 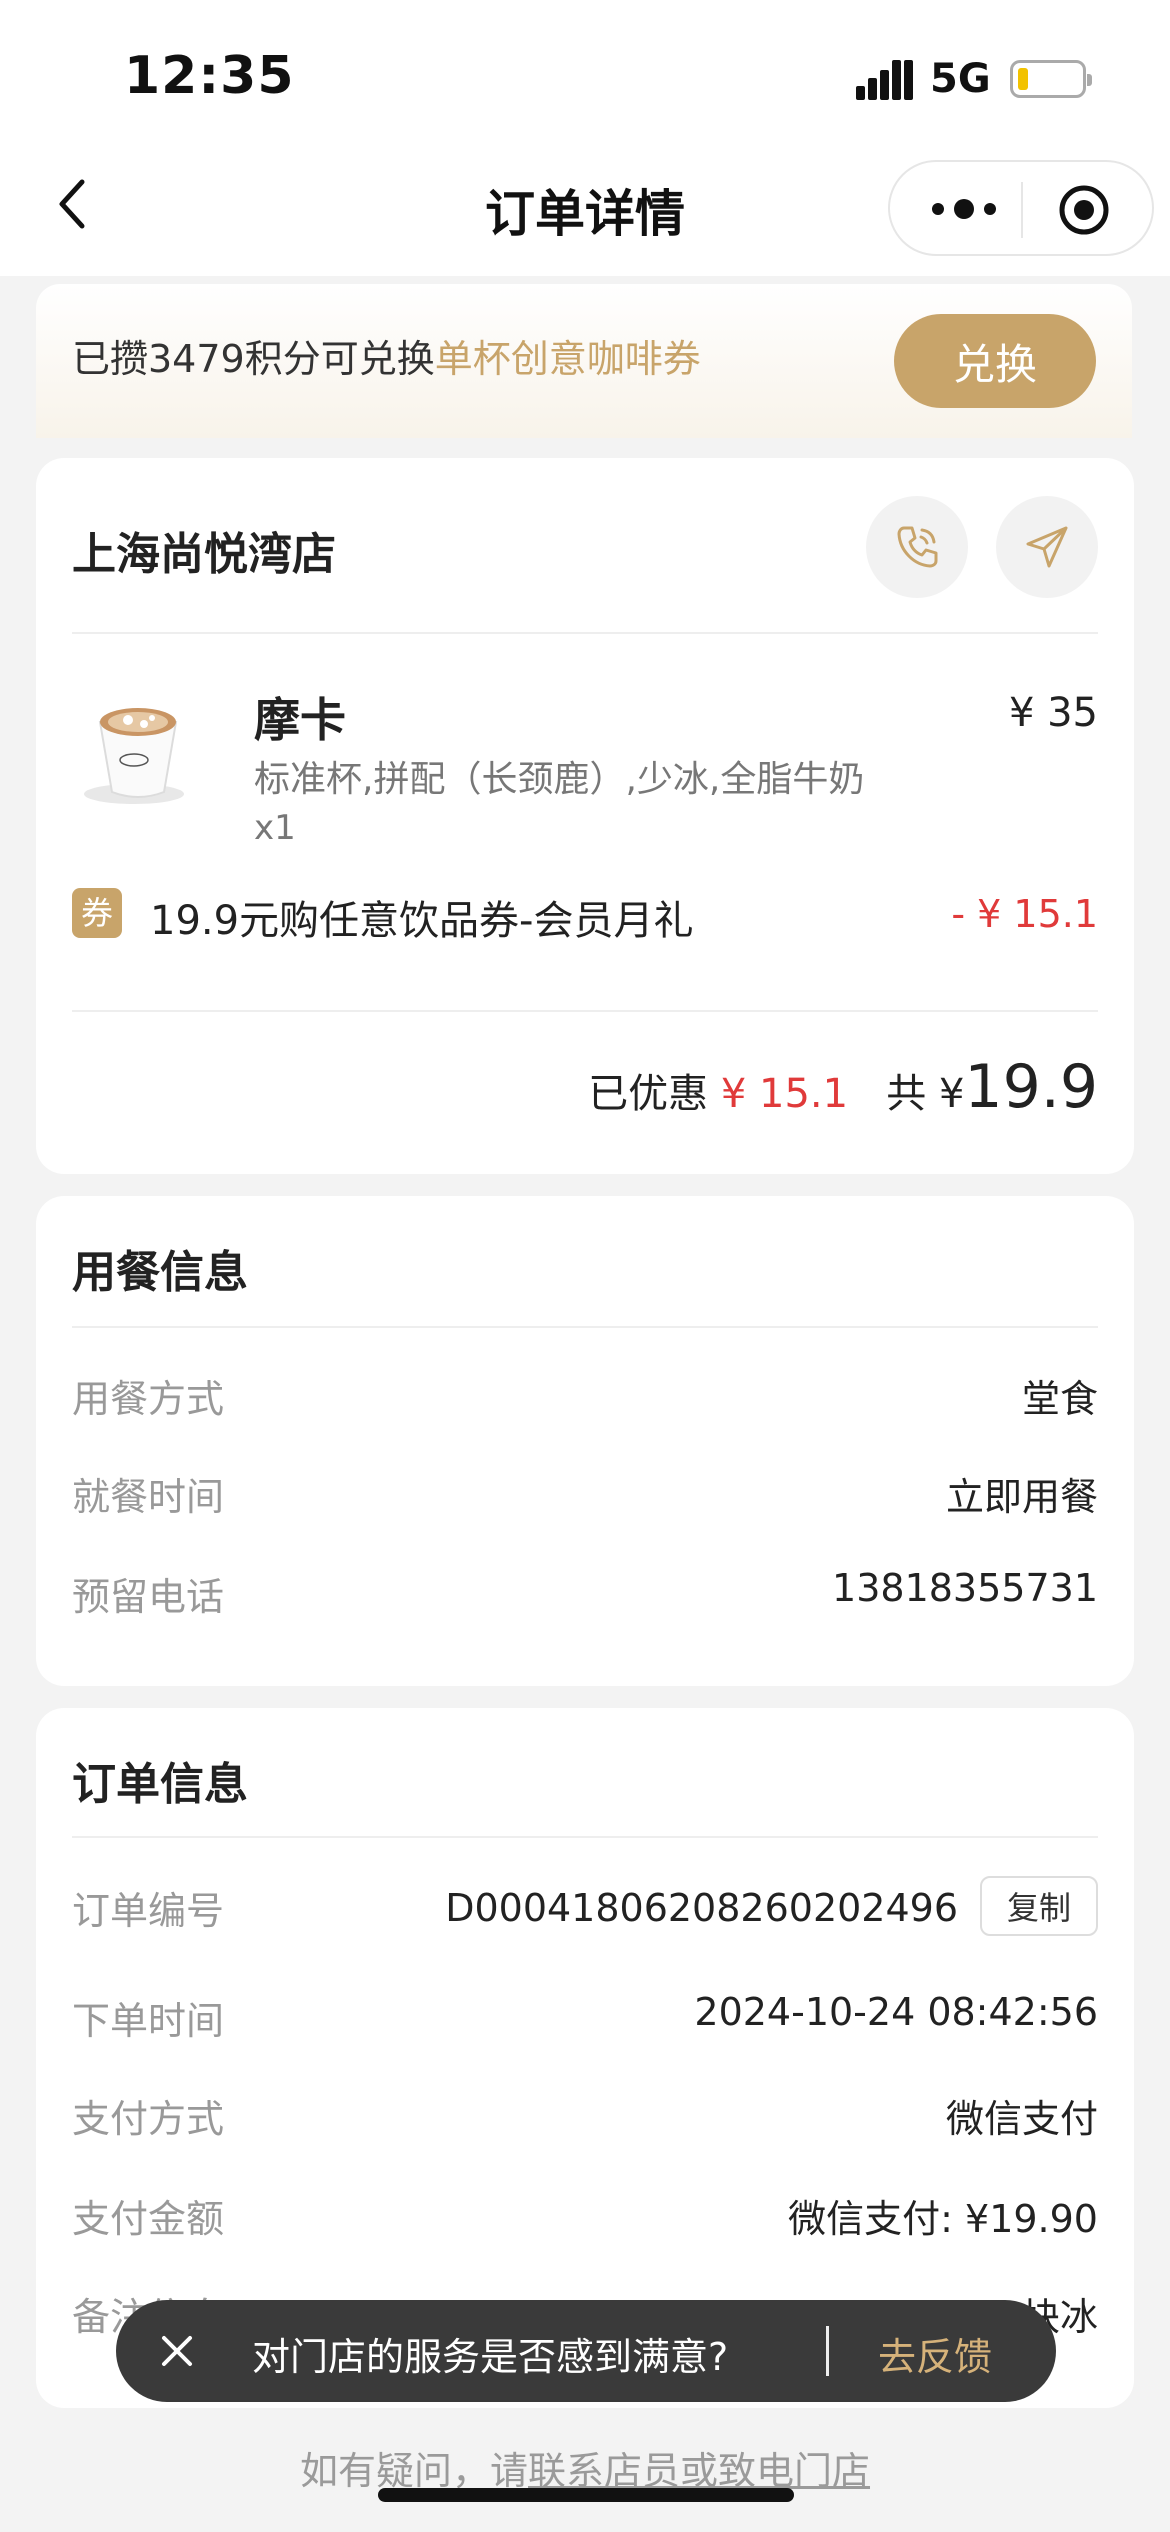 What do you see at coordinates (148, 1497) in the screenshot?
I see `row-label: 就餐时间` at bounding box center [148, 1497].